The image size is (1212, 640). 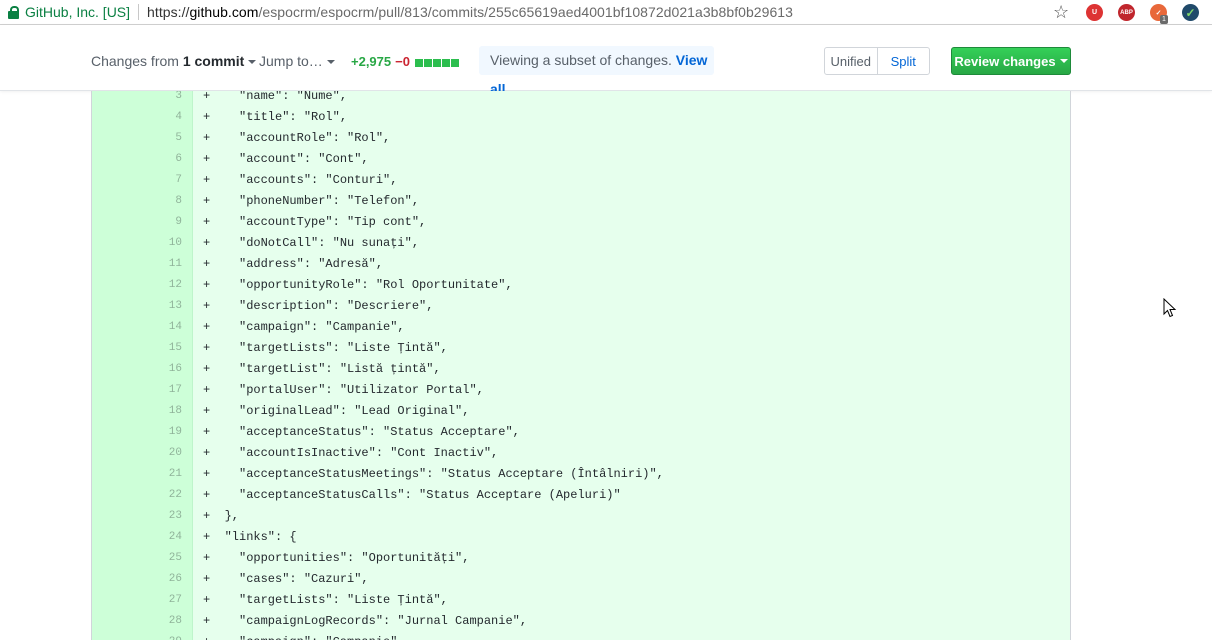 I want to click on line-number: 8, so click(x=137, y=201).